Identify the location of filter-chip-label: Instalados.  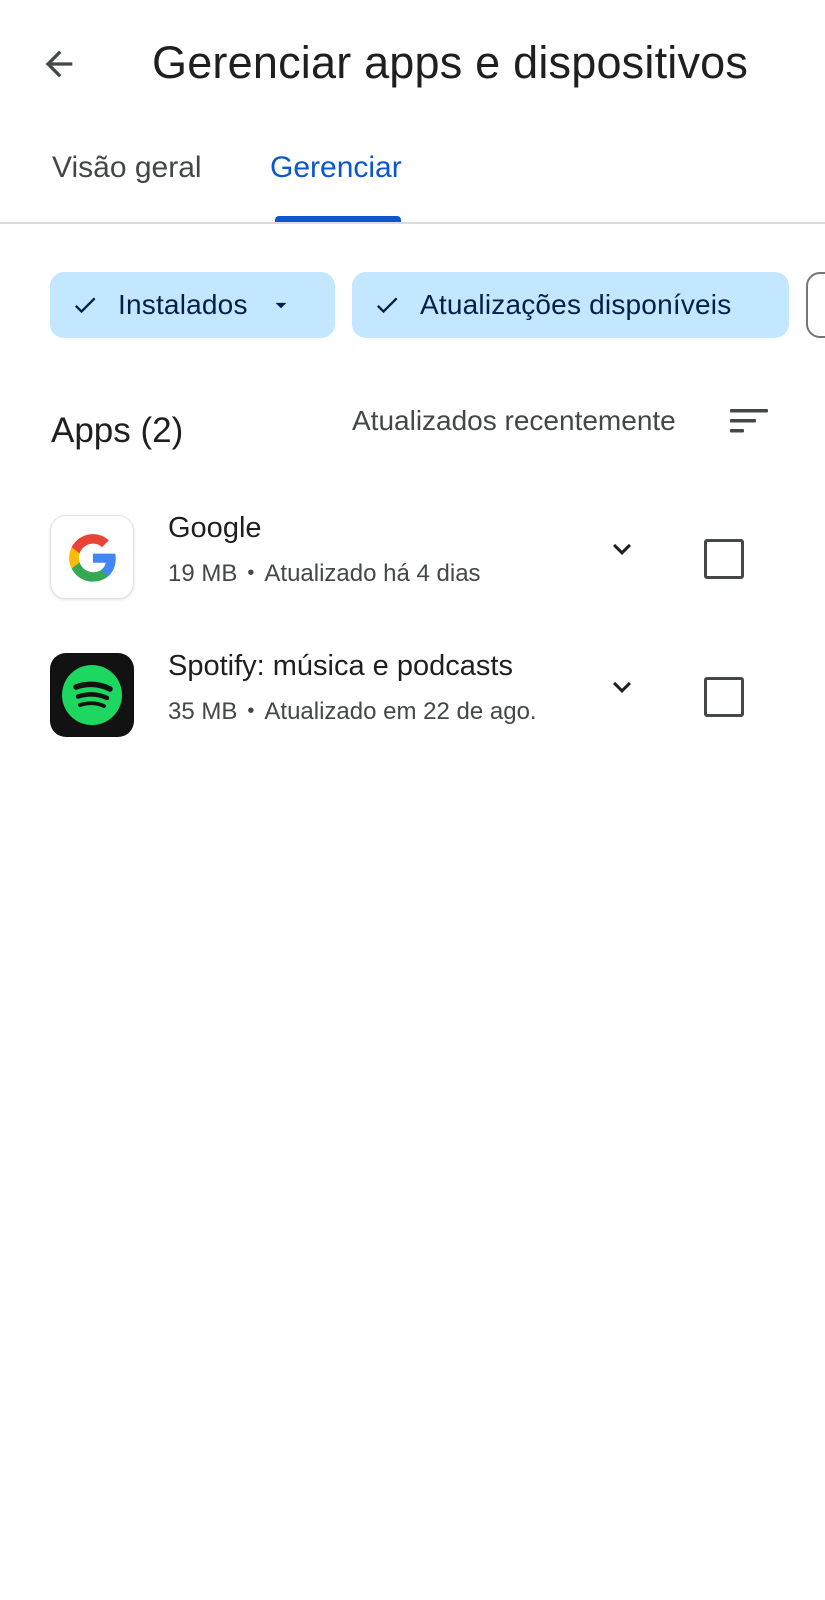
(183, 304).